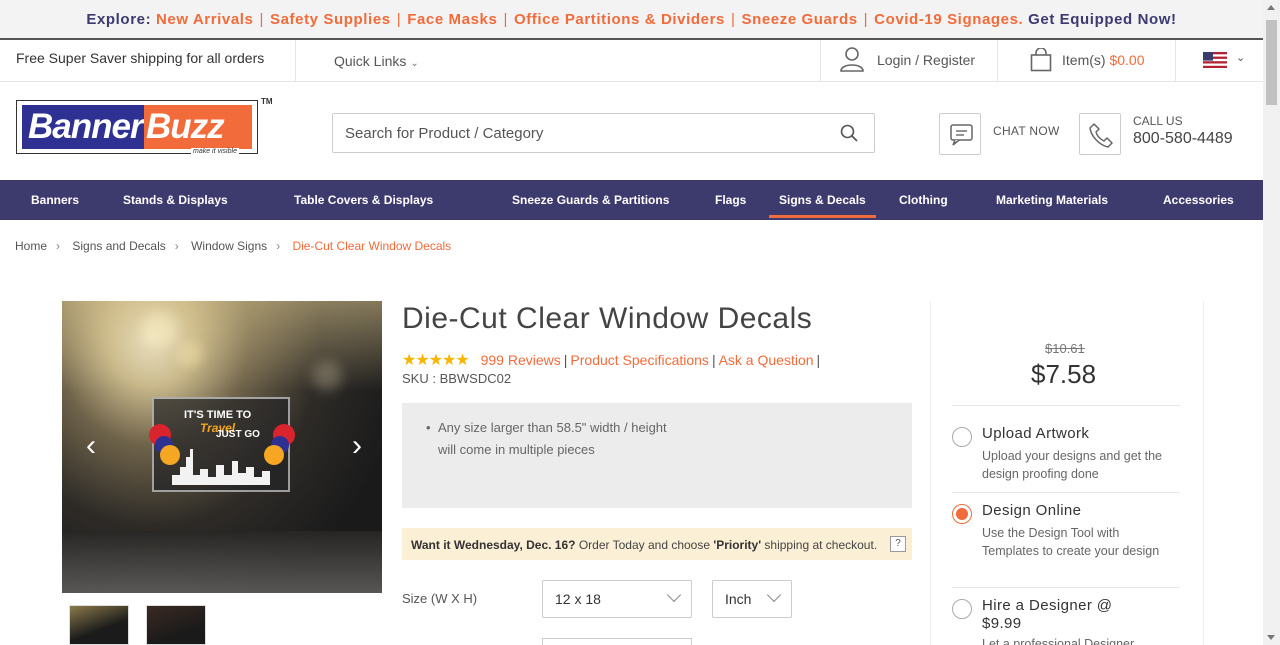 The image size is (1280, 645). Describe the element at coordinates (909, 60) in the screenshot. I see `login-register-link: Login / Register` at that location.